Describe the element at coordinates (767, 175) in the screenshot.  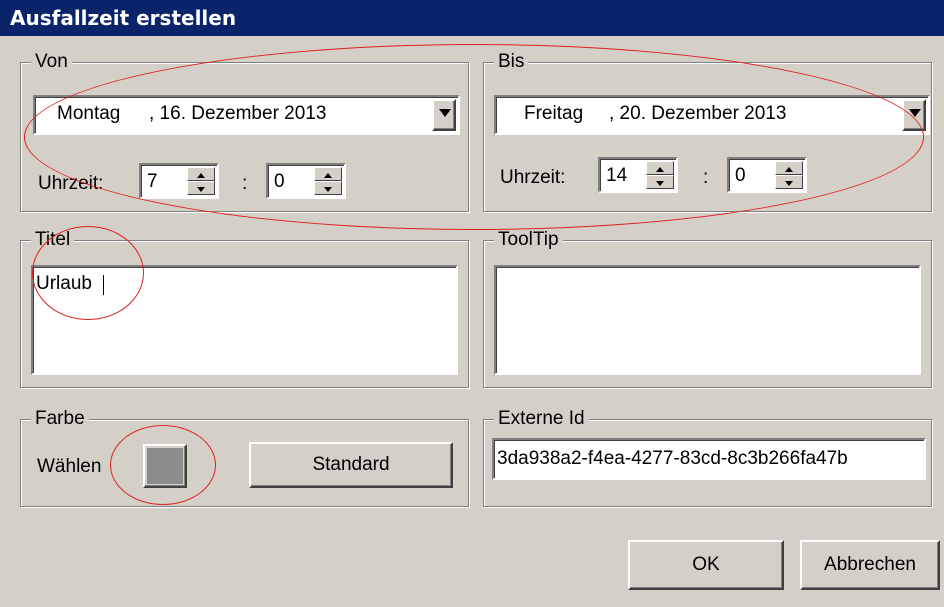
I see `bis-minute-spinner: 0` at that location.